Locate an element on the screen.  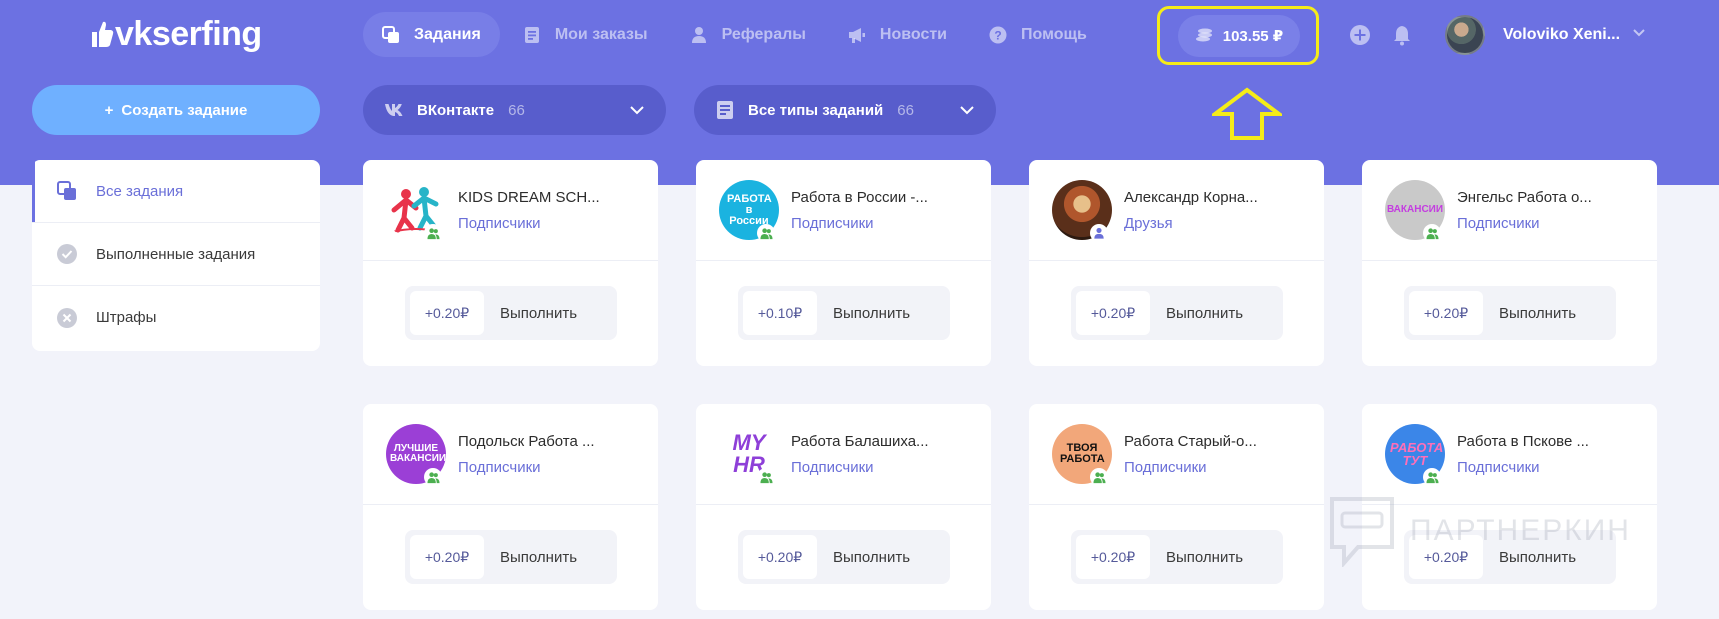
partnerkin-logo-icon is located at coordinates (1362, 532).